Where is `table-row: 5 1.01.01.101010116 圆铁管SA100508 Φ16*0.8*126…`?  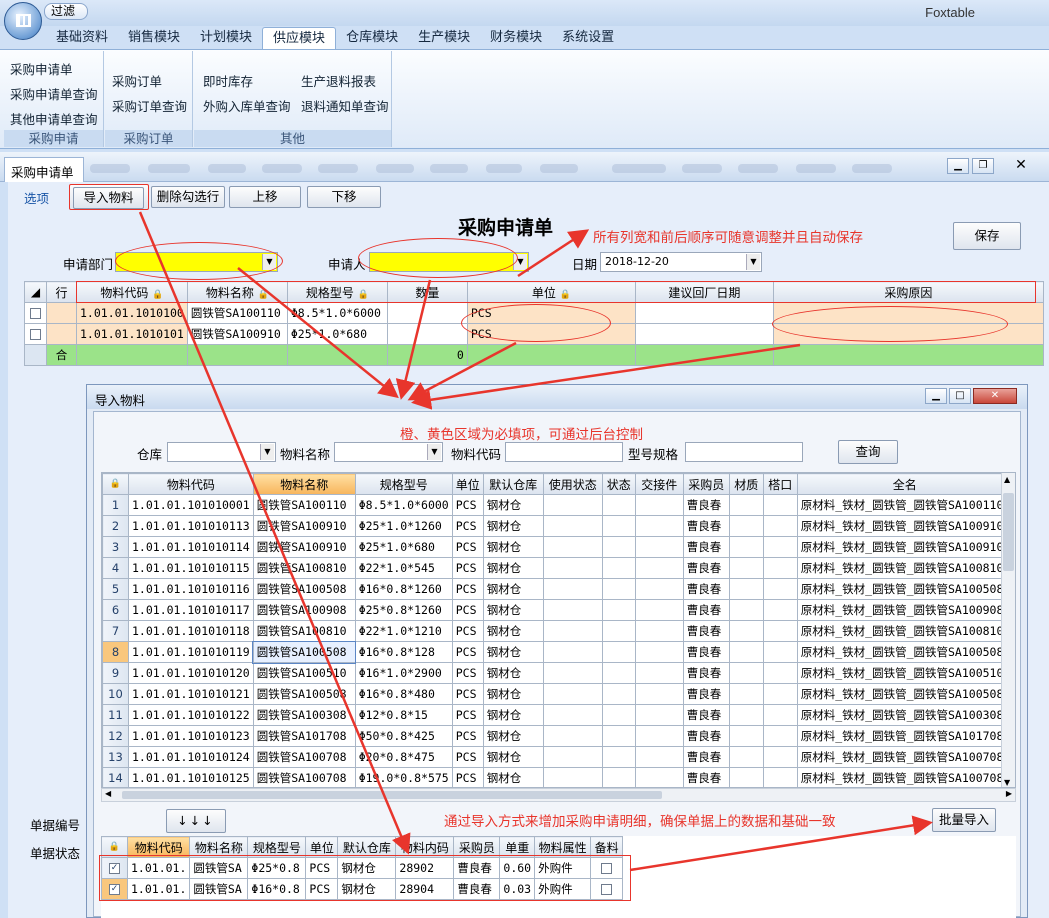
table-row: 5 1.01.01.101010116 圆铁管SA100508 Φ16*0.8*126… is located at coordinates (557, 589).